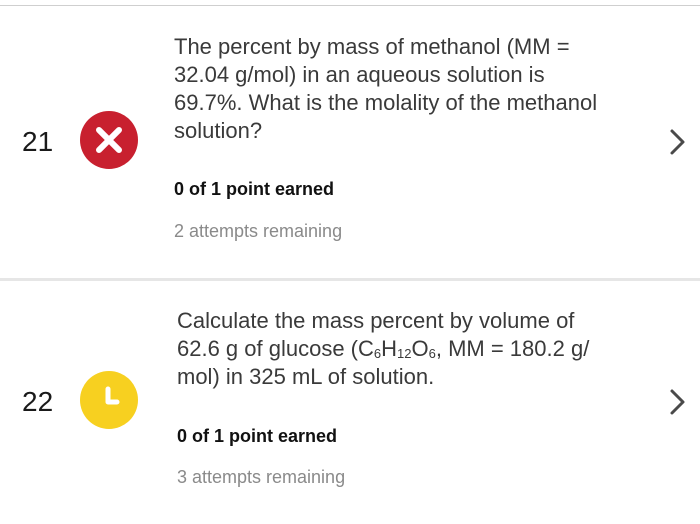 Image resolution: width=700 pixels, height=524 pixels. Describe the element at coordinates (258, 231) in the screenshot. I see `attempts-remaining: 2 attempts remaining` at that location.